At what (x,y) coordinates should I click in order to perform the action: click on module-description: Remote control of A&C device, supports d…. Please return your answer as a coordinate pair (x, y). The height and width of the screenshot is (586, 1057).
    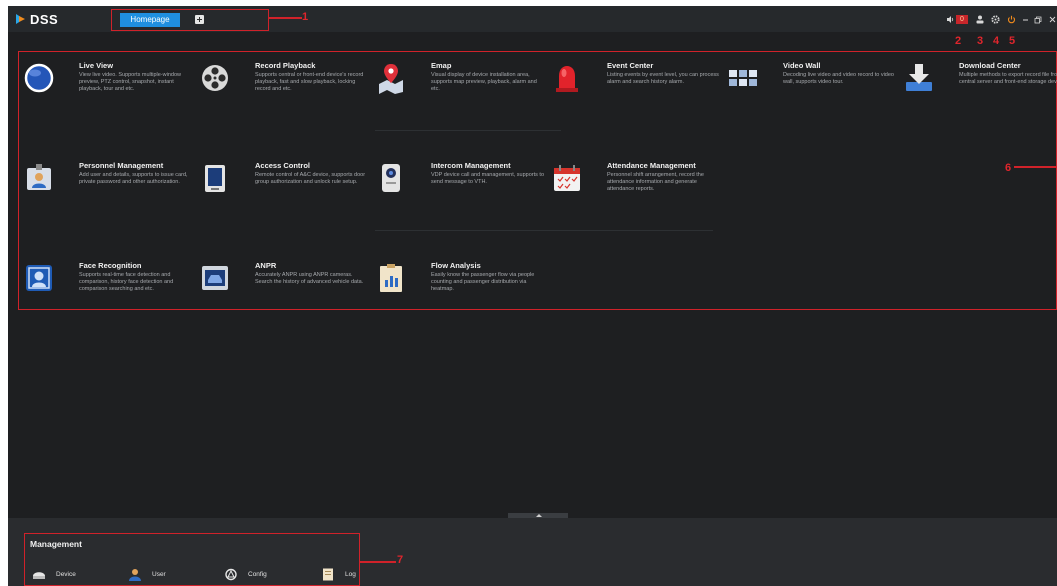
    Looking at the image, I should click on (310, 178).